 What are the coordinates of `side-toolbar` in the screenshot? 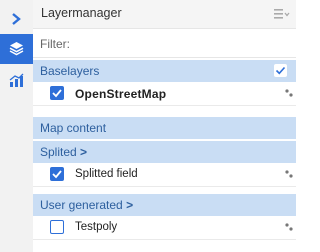 It's located at (16, 126).